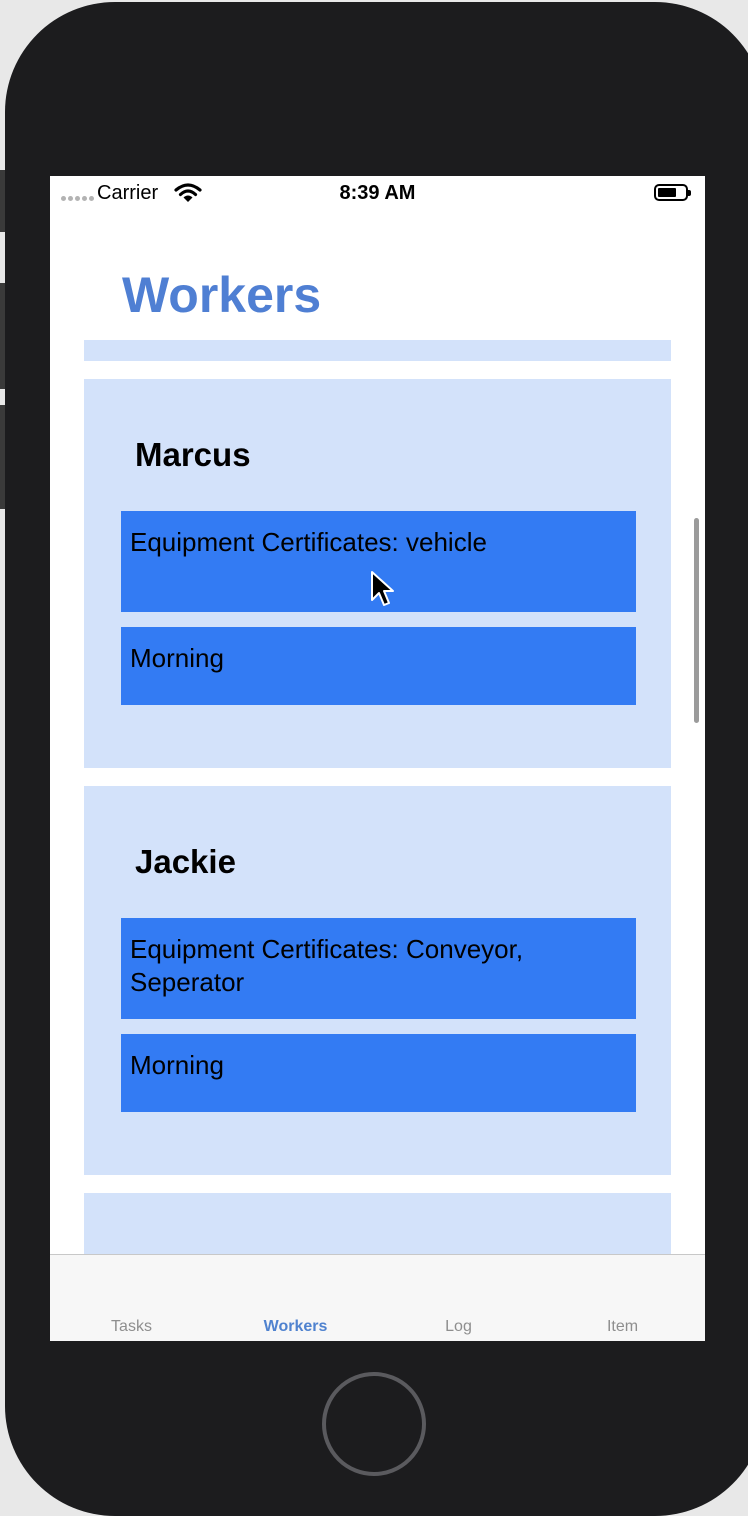  What do you see at coordinates (131, 1326) in the screenshot?
I see `tab-label: Tasks` at bounding box center [131, 1326].